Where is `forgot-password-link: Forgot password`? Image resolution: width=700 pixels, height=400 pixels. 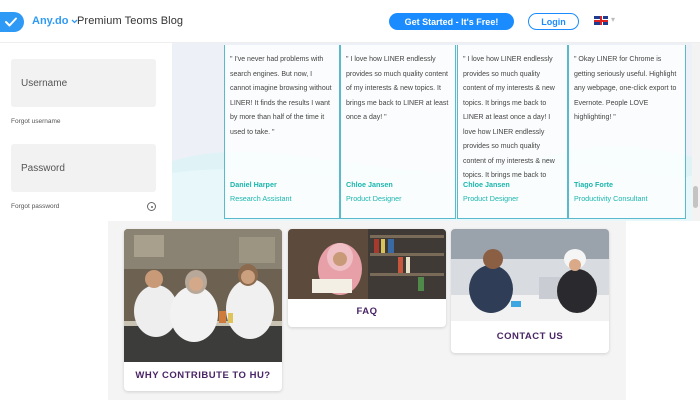 forgot-password-link: Forgot password is located at coordinates (35, 206).